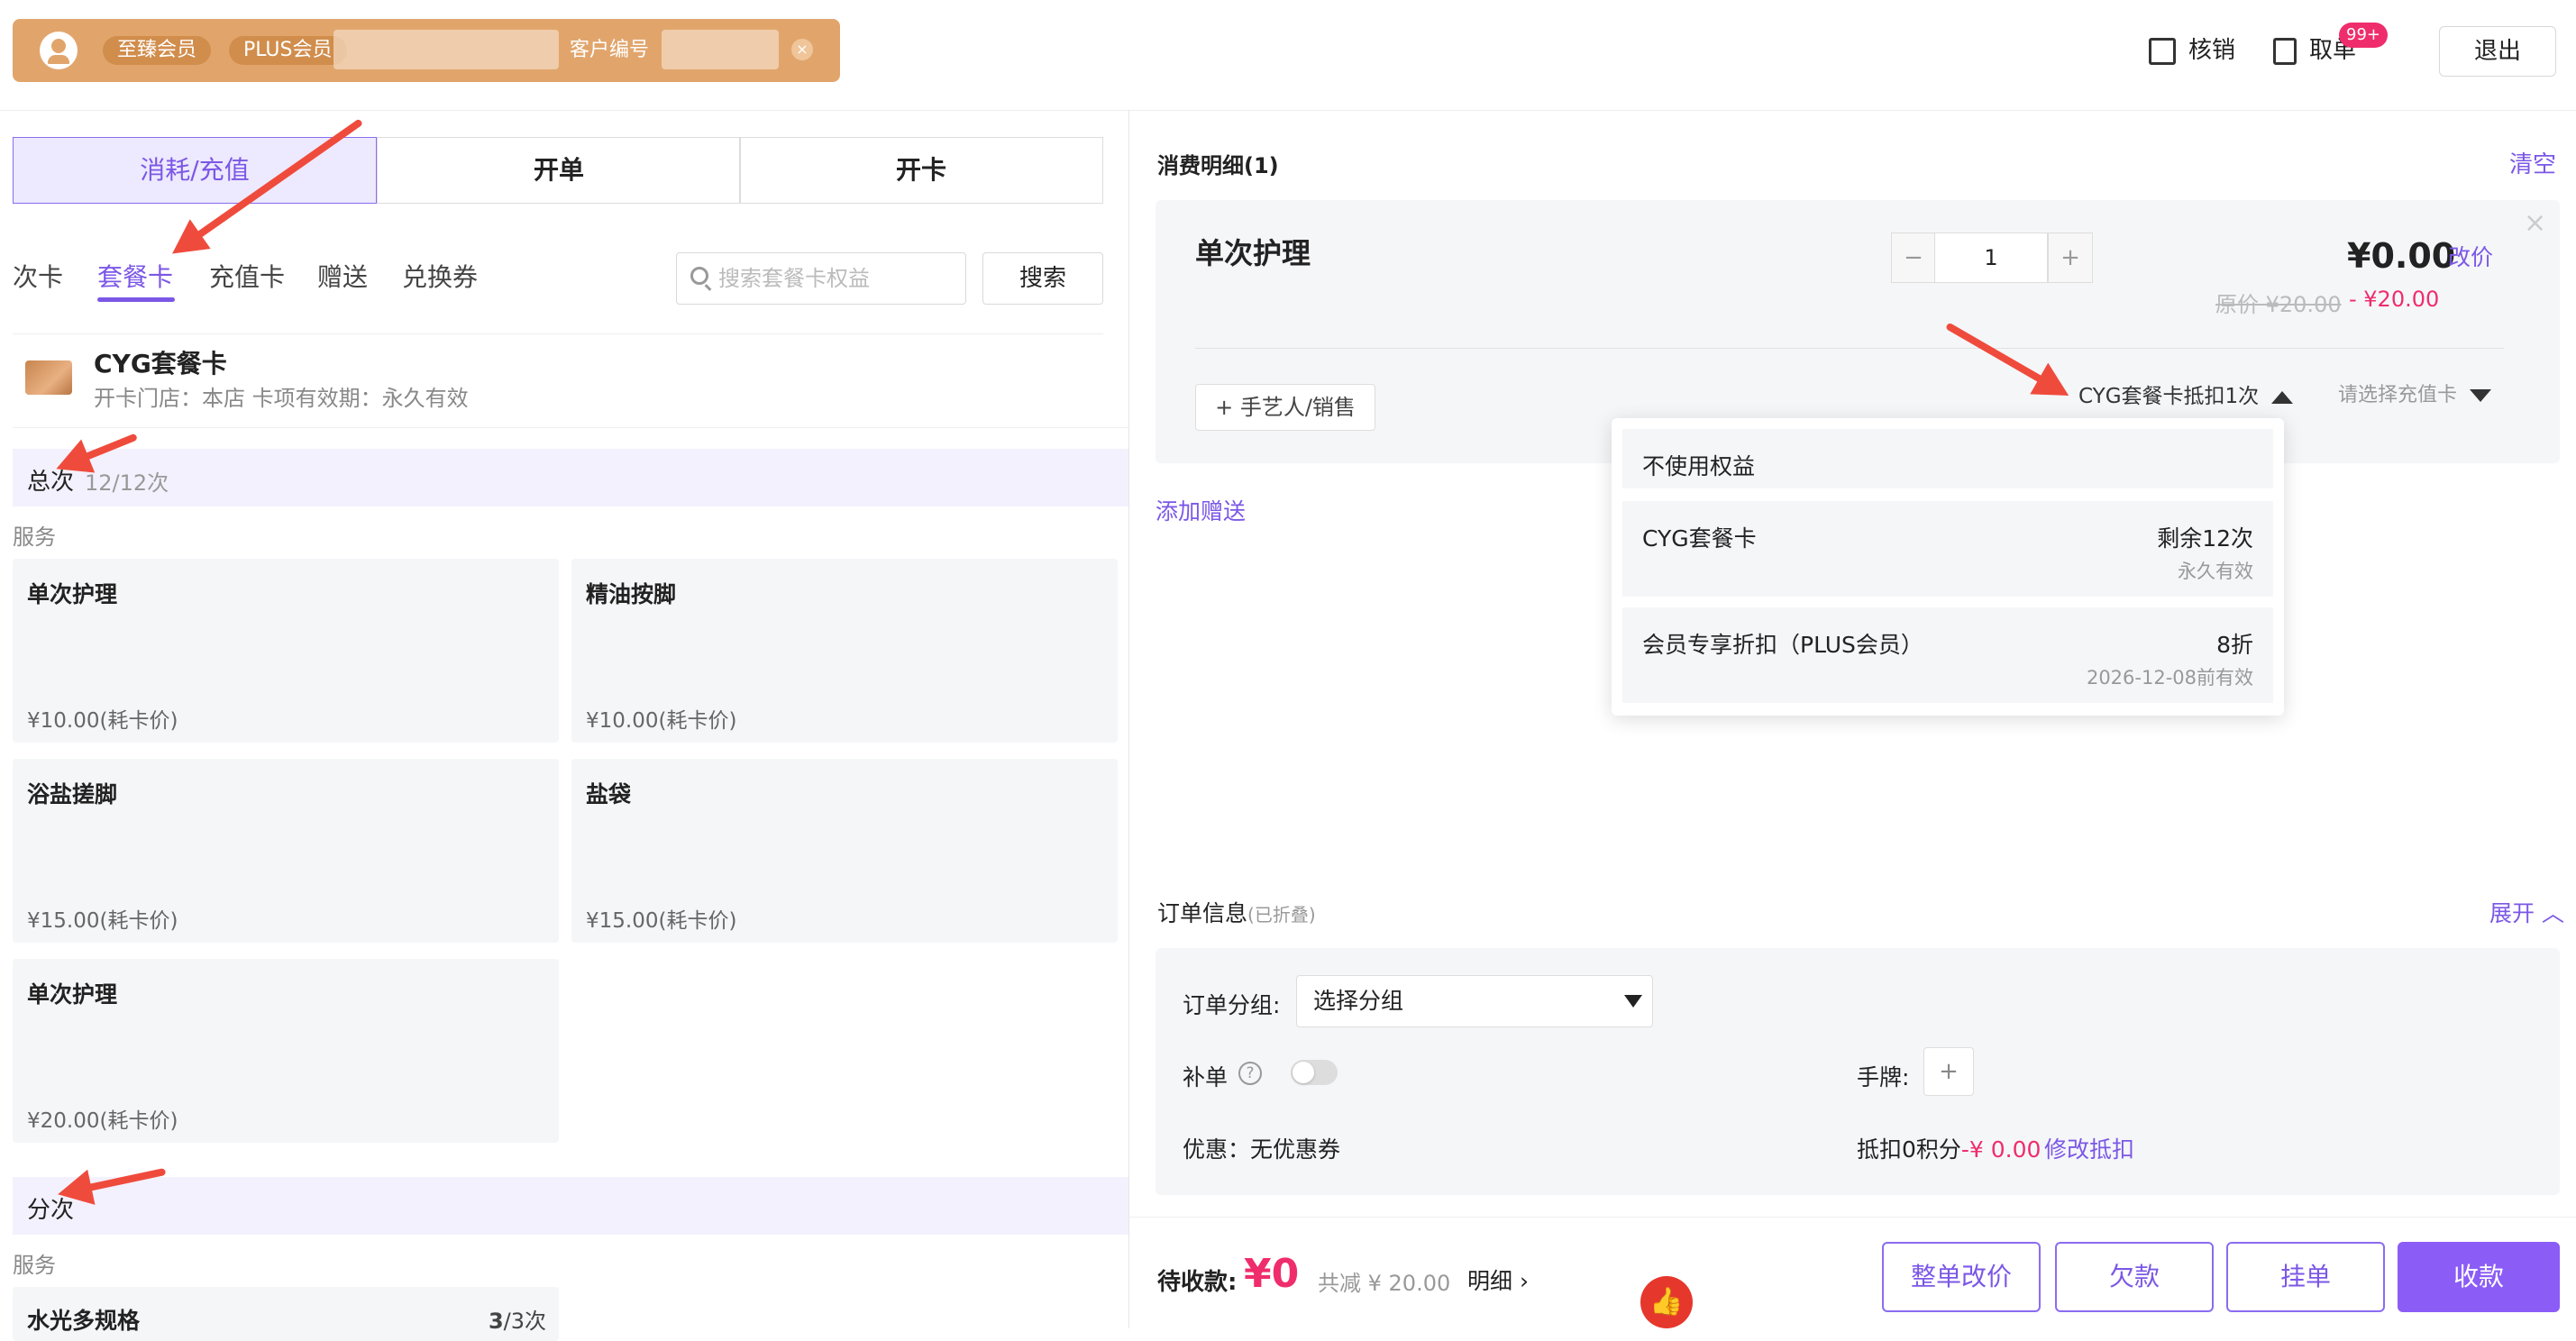  What do you see at coordinates (1042, 279) in the screenshot?
I see `search-button: 搜索` at bounding box center [1042, 279].